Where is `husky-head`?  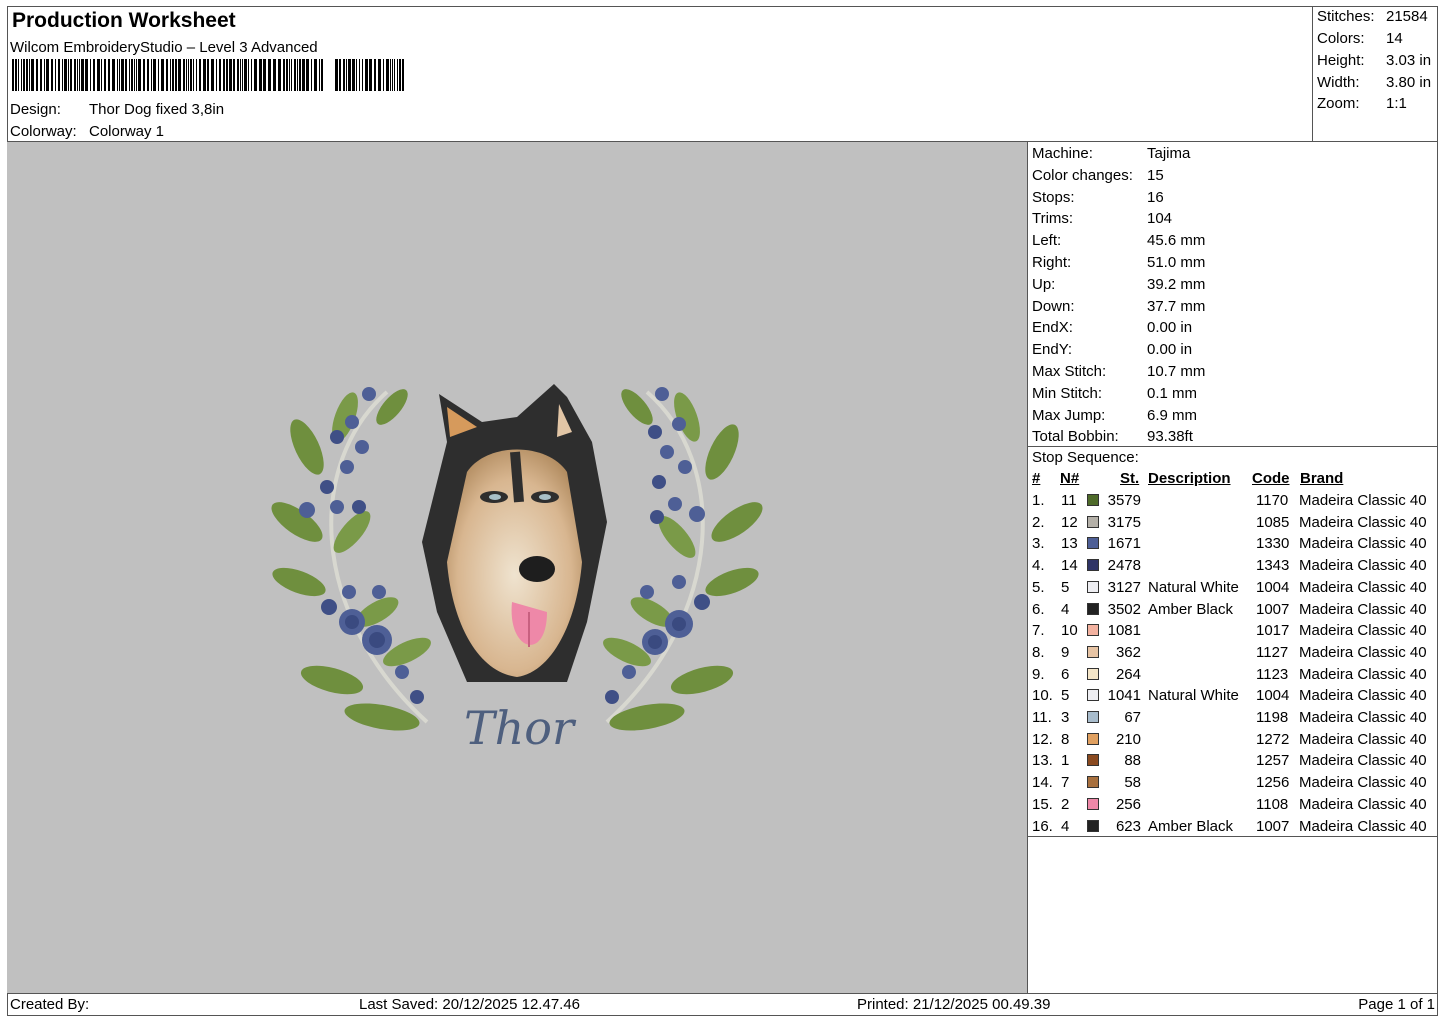
husky-head is located at coordinates (514, 533).